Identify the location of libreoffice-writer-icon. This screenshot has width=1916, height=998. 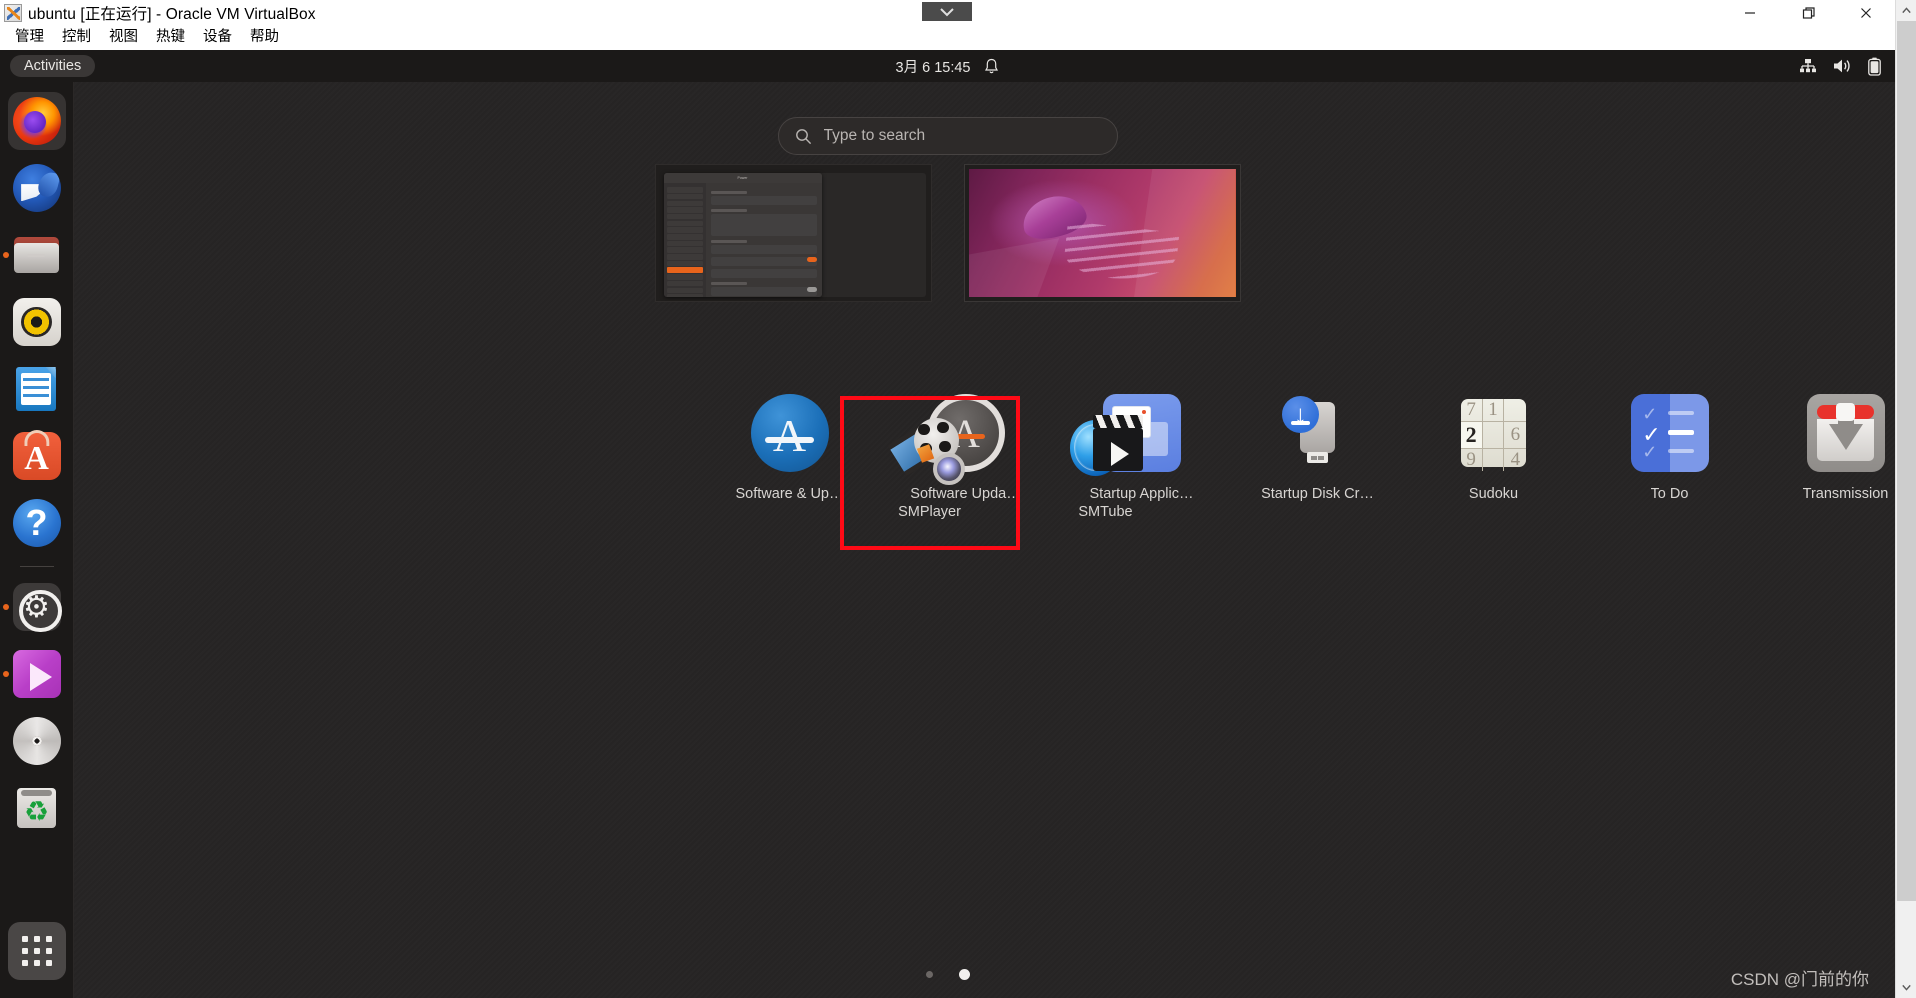
(37, 389).